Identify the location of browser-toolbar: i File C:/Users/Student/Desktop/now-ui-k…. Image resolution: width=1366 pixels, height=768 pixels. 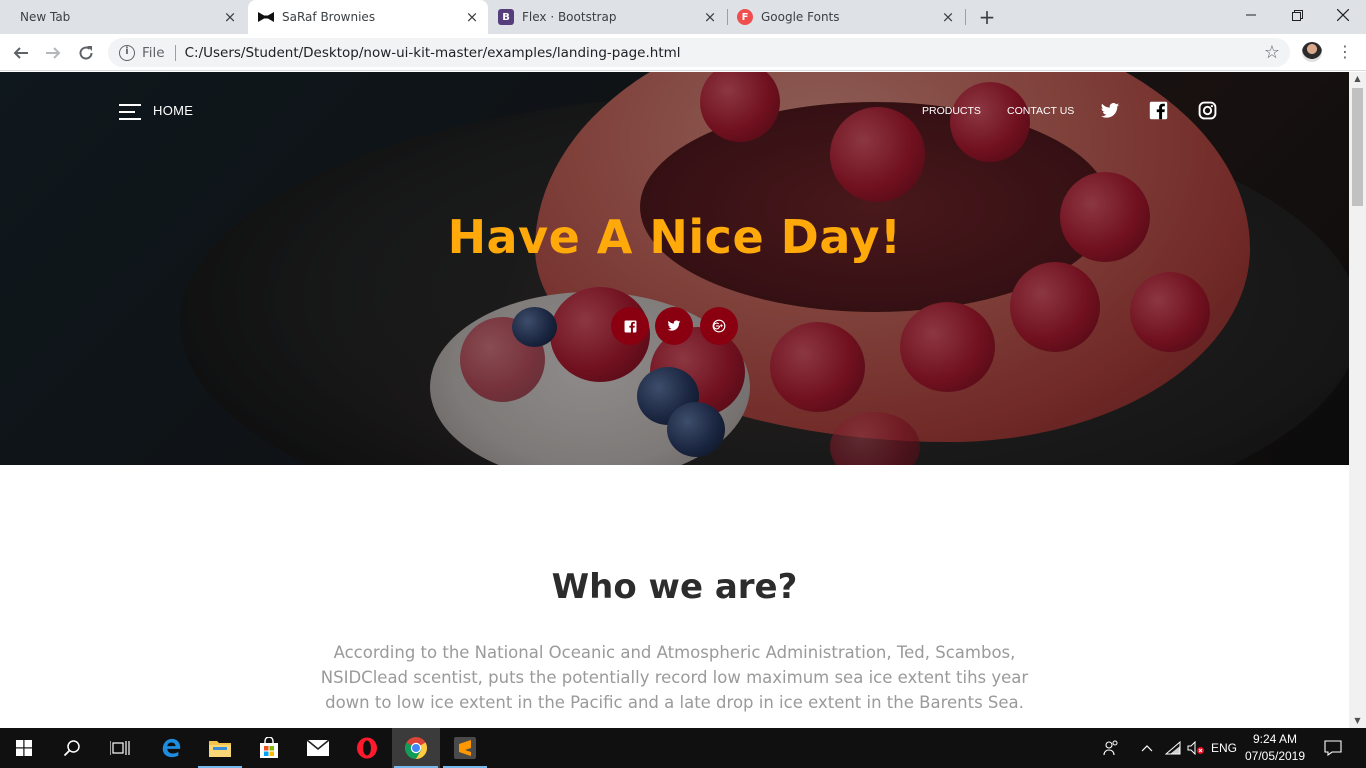
(683, 52).